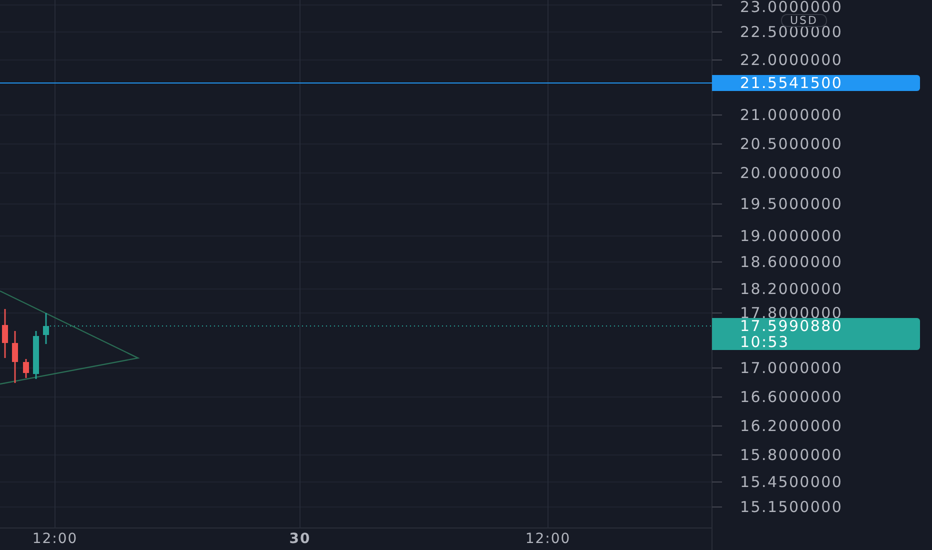 The image size is (932, 550). What do you see at coordinates (791, 313) in the screenshot?
I see `price-label: 17.8000000` at bounding box center [791, 313].